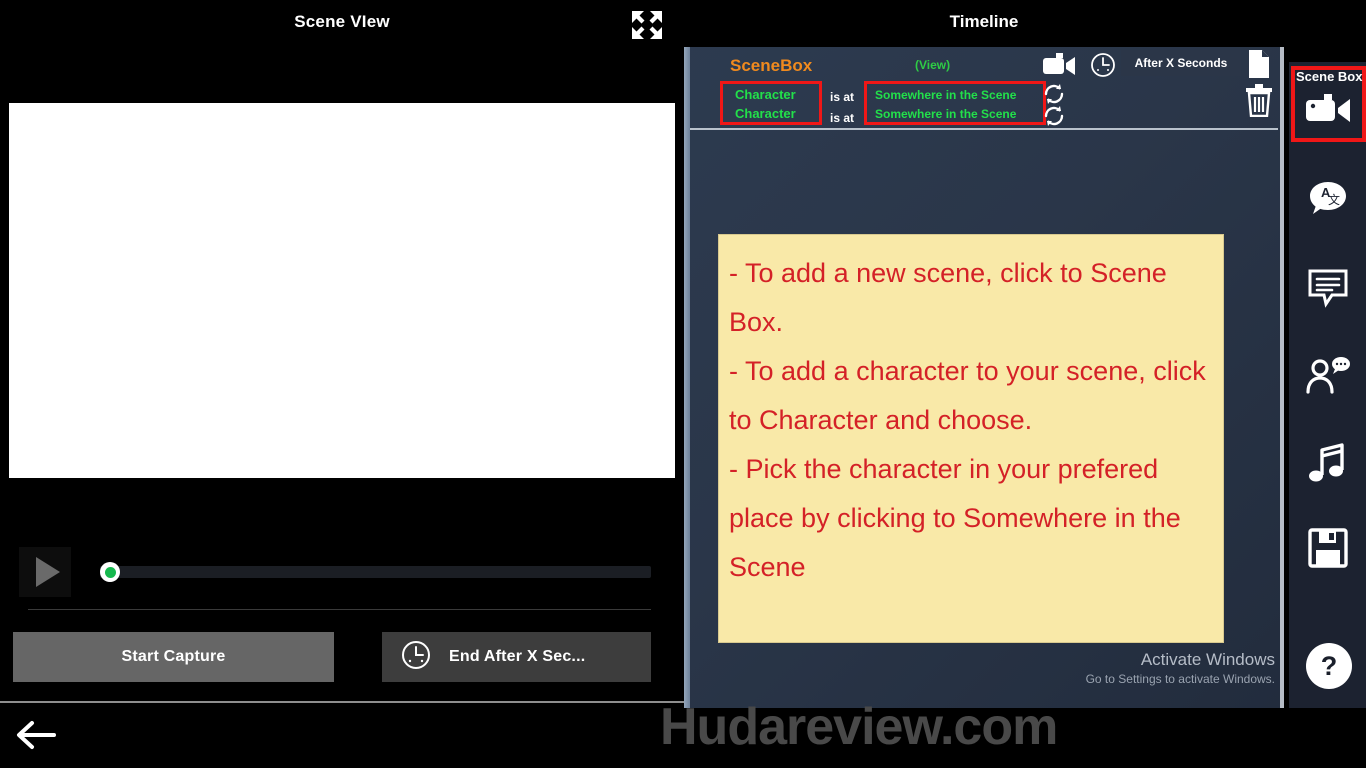 Image resolution: width=1366 pixels, height=768 pixels. I want to click on play-button, so click(45, 572).